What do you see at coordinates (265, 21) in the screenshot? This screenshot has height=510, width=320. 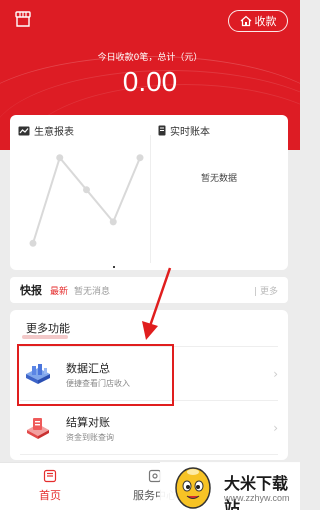 I see `collect-label: 收款` at bounding box center [265, 21].